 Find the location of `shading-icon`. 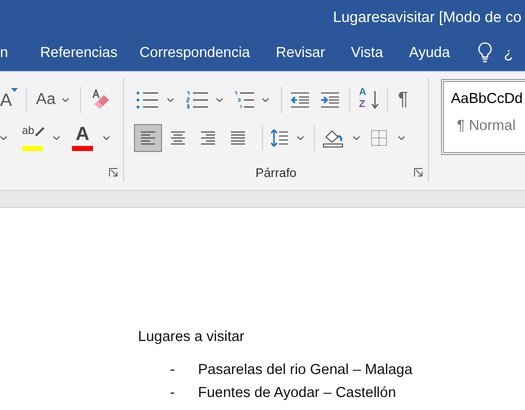

shading-icon is located at coordinates (333, 138).